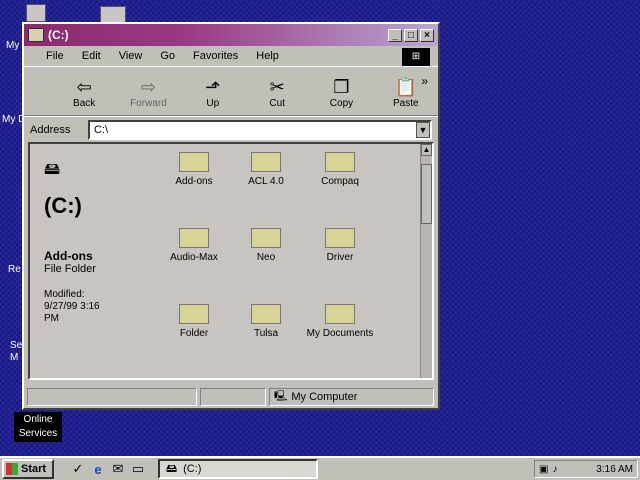 The image size is (640, 480). I want to click on paste-icon: 📋, so click(406, 87).